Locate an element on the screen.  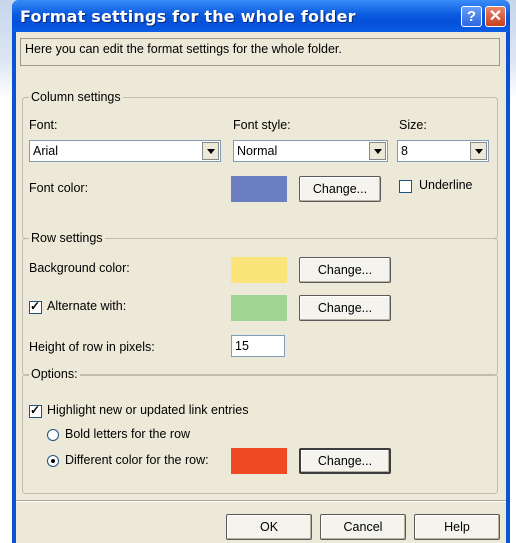
alternate-color-swatch is located at coordinates (259, 308).